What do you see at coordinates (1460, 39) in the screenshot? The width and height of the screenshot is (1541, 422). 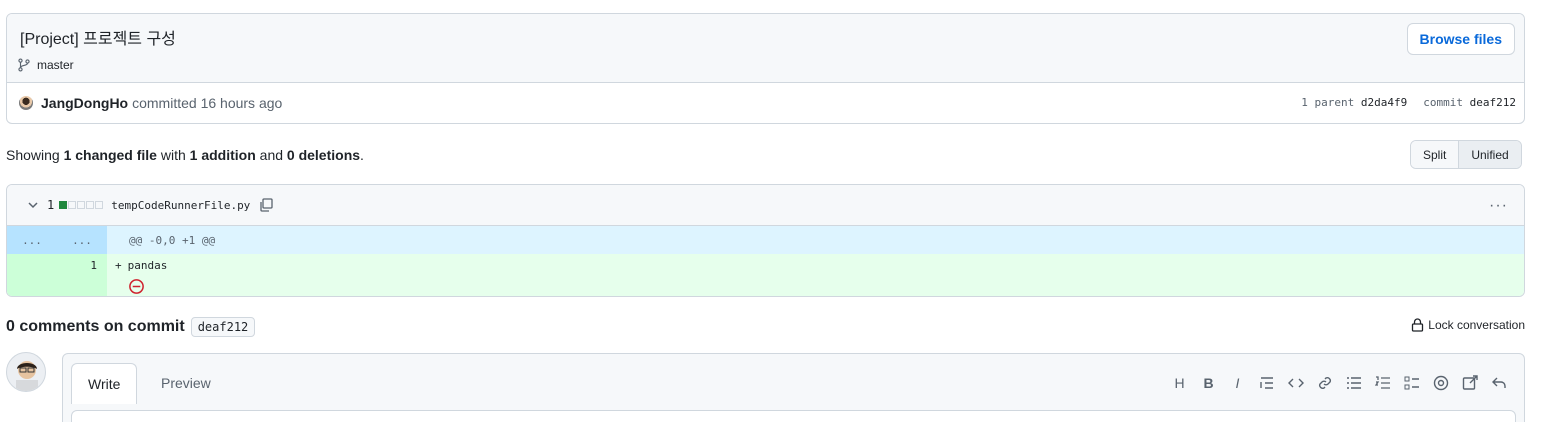 I see `browse-files-button: Browse files` at bounding box center [1460, 39].